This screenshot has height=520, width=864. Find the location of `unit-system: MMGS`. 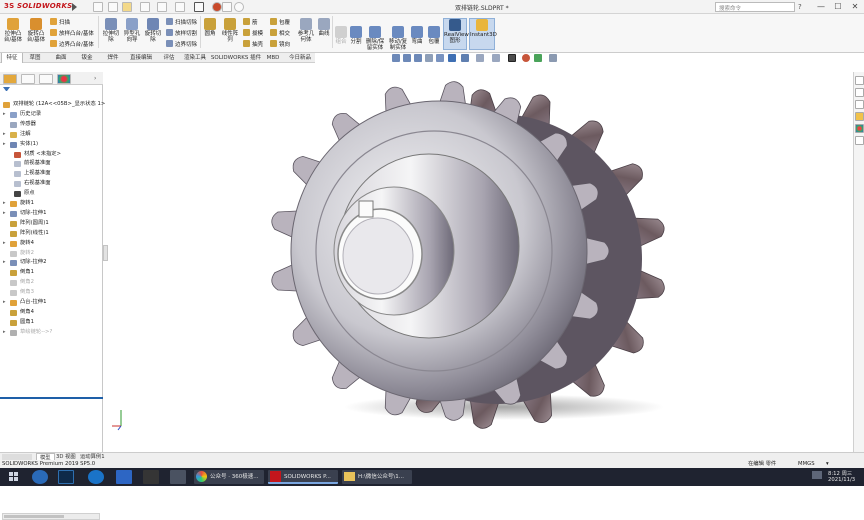

unit-system: MMGS is located at coordinates (806, 464).